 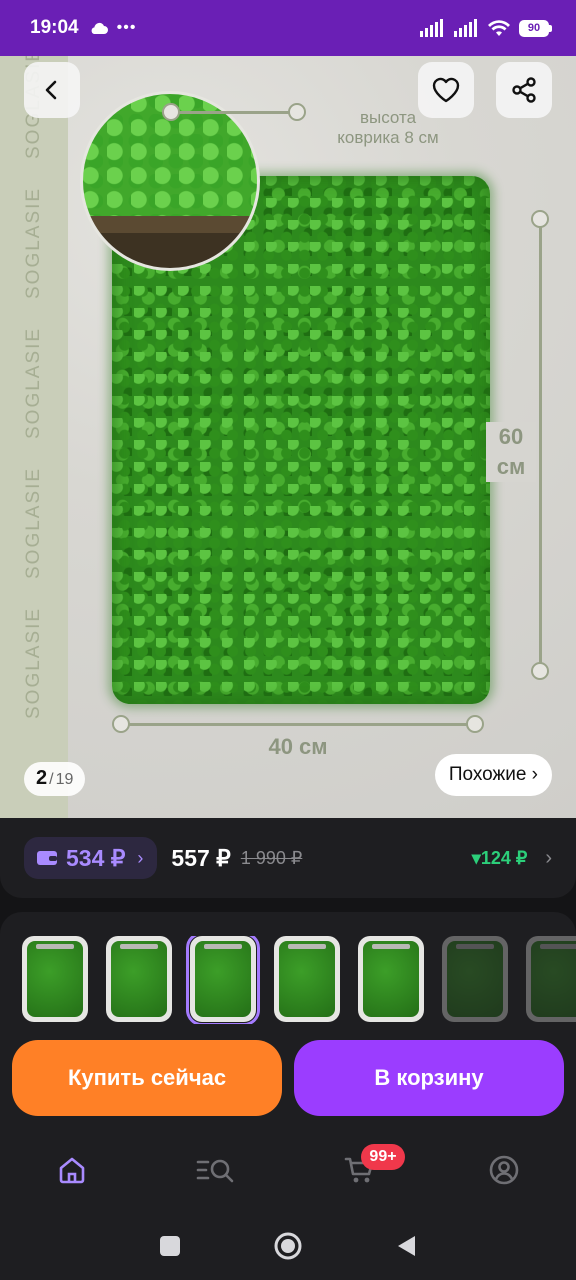 I want to click on add-to-cart-button: В корзину, so click(x=429, y=1078).